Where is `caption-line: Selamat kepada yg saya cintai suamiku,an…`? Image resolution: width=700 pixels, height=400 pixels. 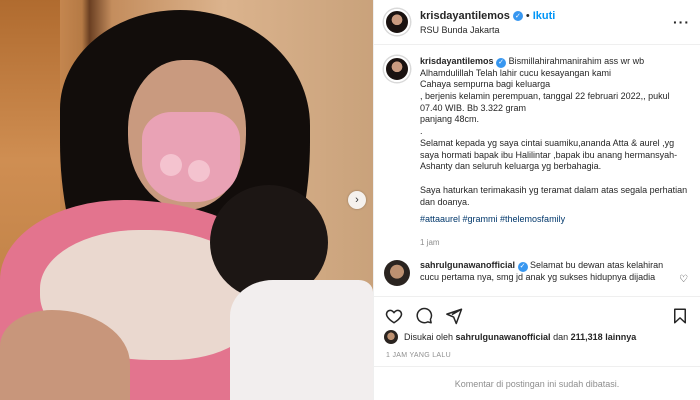 caption-line: Selamat kepada yg saya cintai suamiku,an… is located at coordinates (547, 142).